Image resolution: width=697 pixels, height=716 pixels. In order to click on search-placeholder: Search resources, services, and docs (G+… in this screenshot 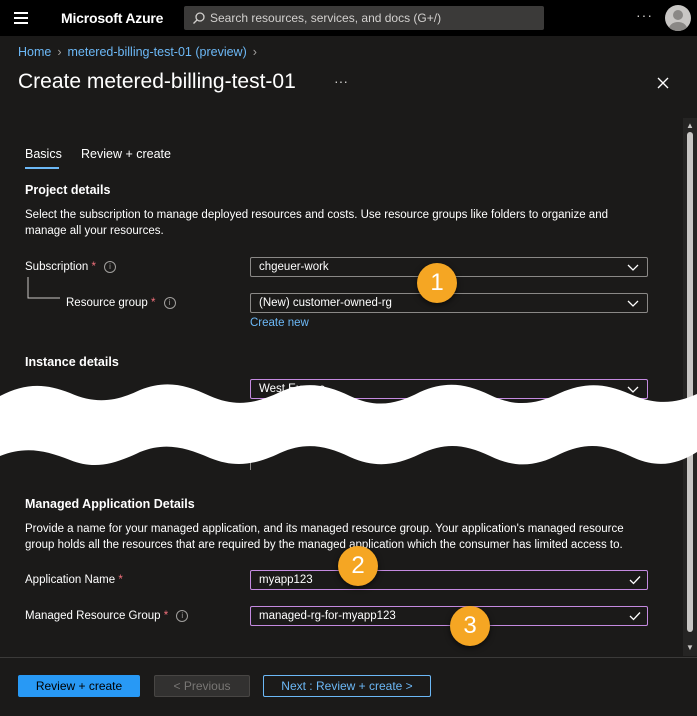, I will do `click(326, 18)`.